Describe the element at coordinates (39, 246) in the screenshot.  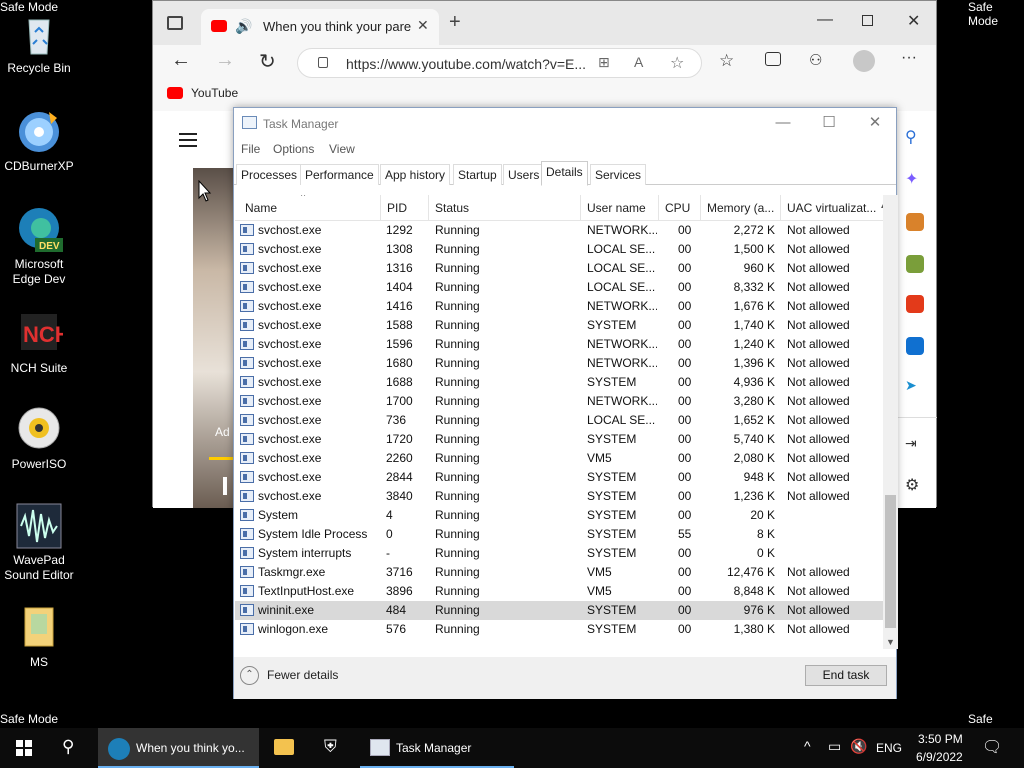
I see `desktop-icon-edge-dev: DEV Microsoft Edge Dev` at that location.